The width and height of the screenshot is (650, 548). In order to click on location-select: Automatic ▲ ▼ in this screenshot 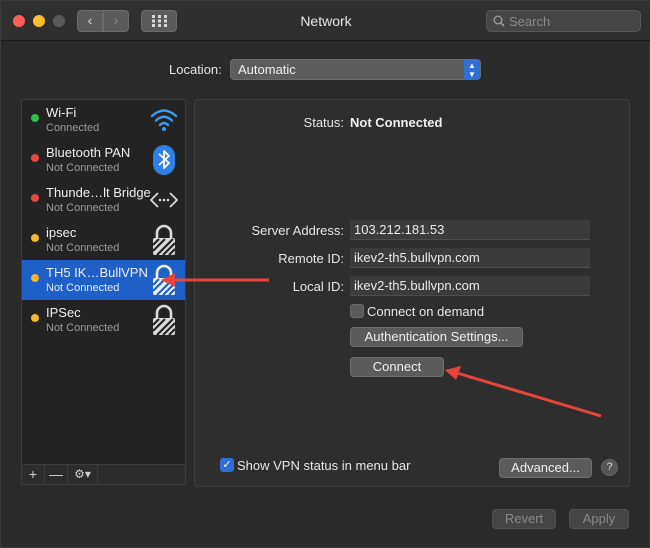, I will do `click(355, 69)`.